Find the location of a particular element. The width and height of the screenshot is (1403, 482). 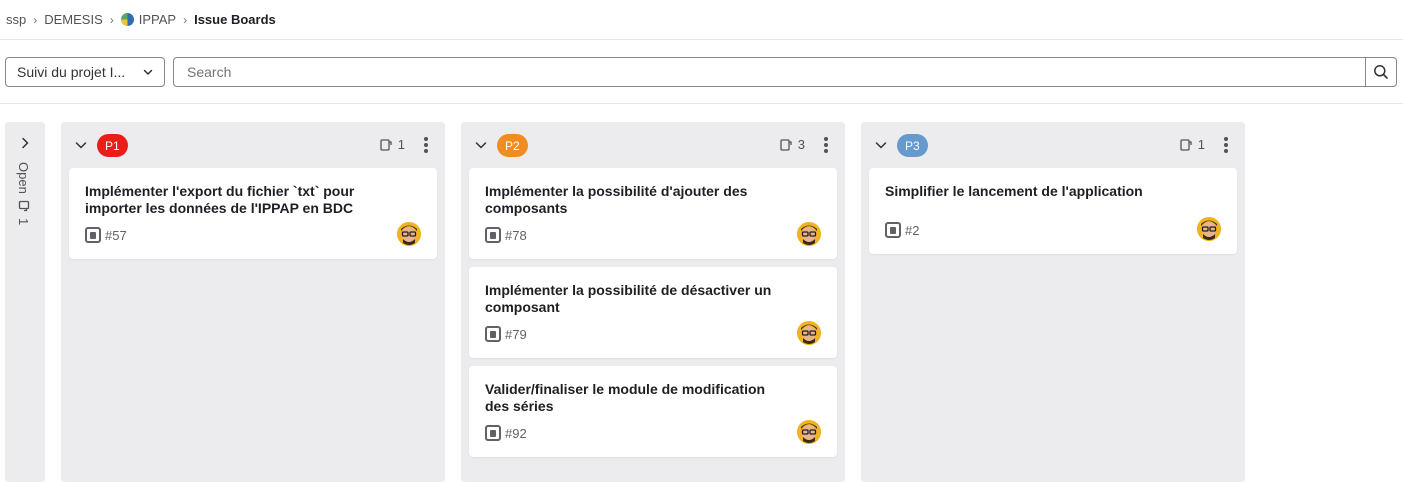

breadcrumb: ssp › DEMESIS › IPPAP › Issue Boards is located at coordinates (701, 20).